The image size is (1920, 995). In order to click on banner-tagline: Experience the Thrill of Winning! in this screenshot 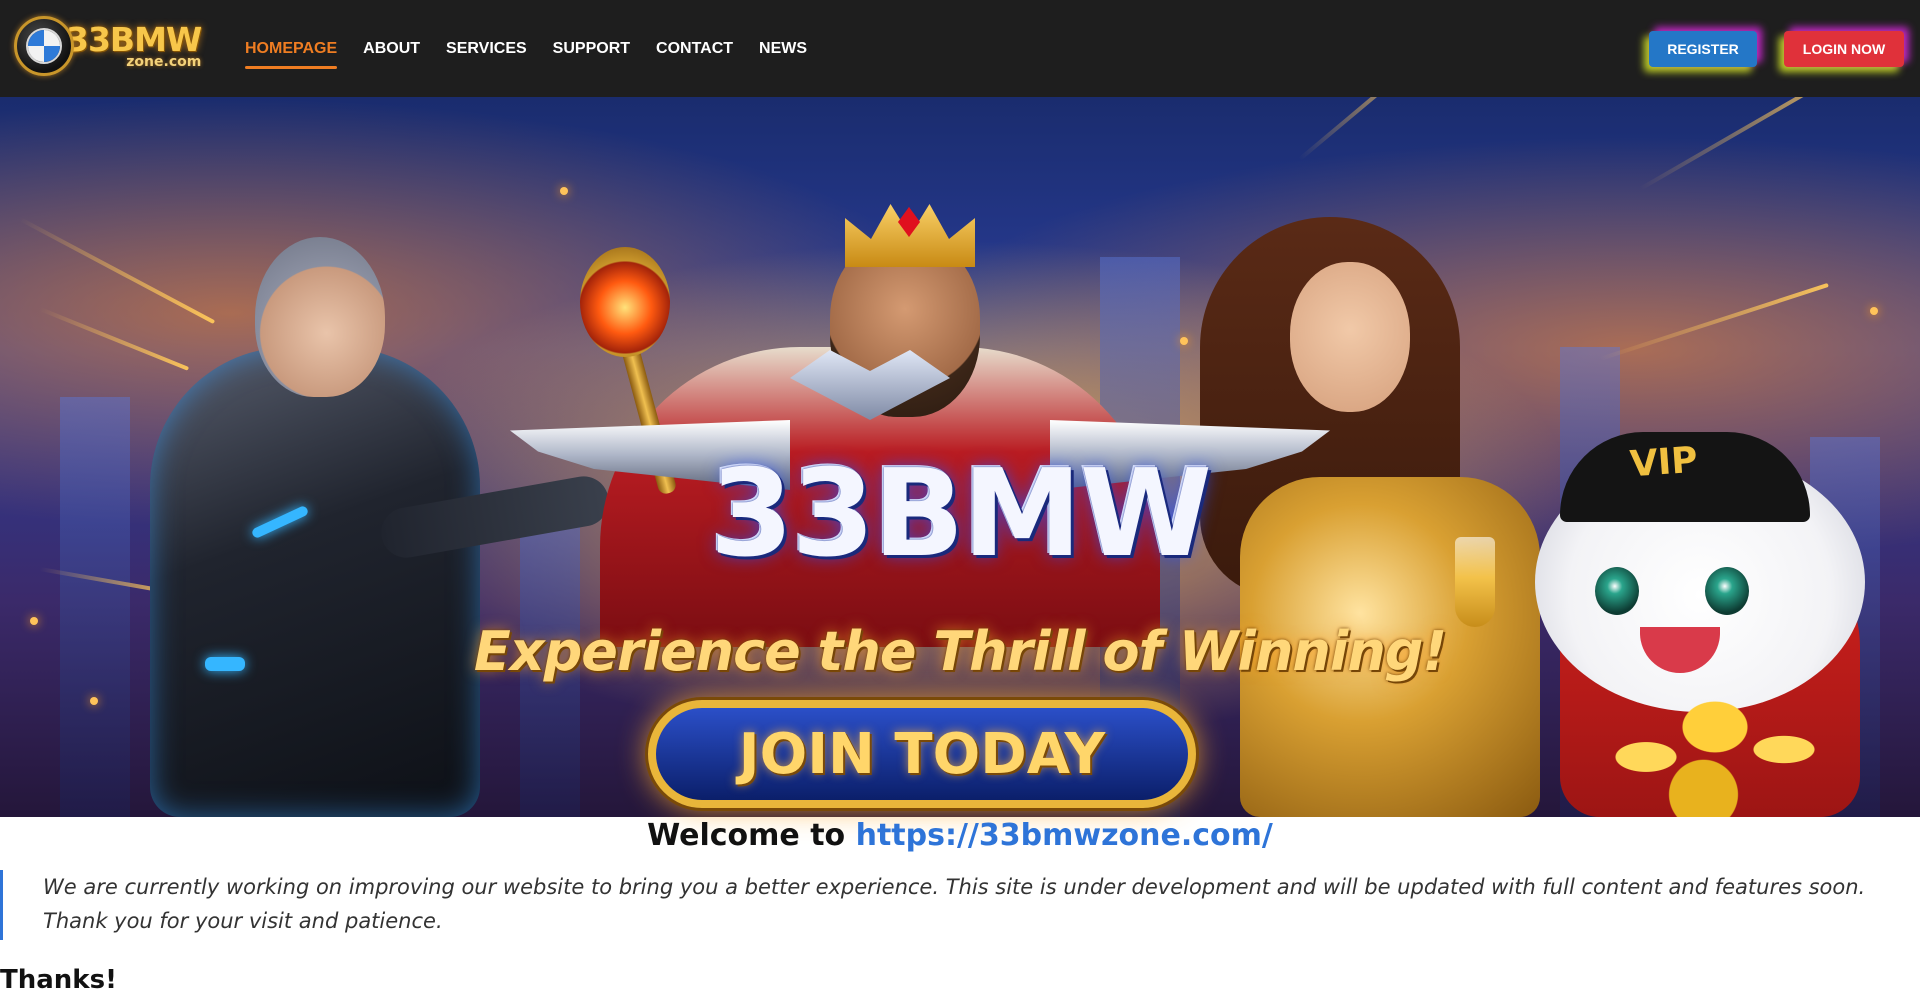, I will do `click(960, 651)`.